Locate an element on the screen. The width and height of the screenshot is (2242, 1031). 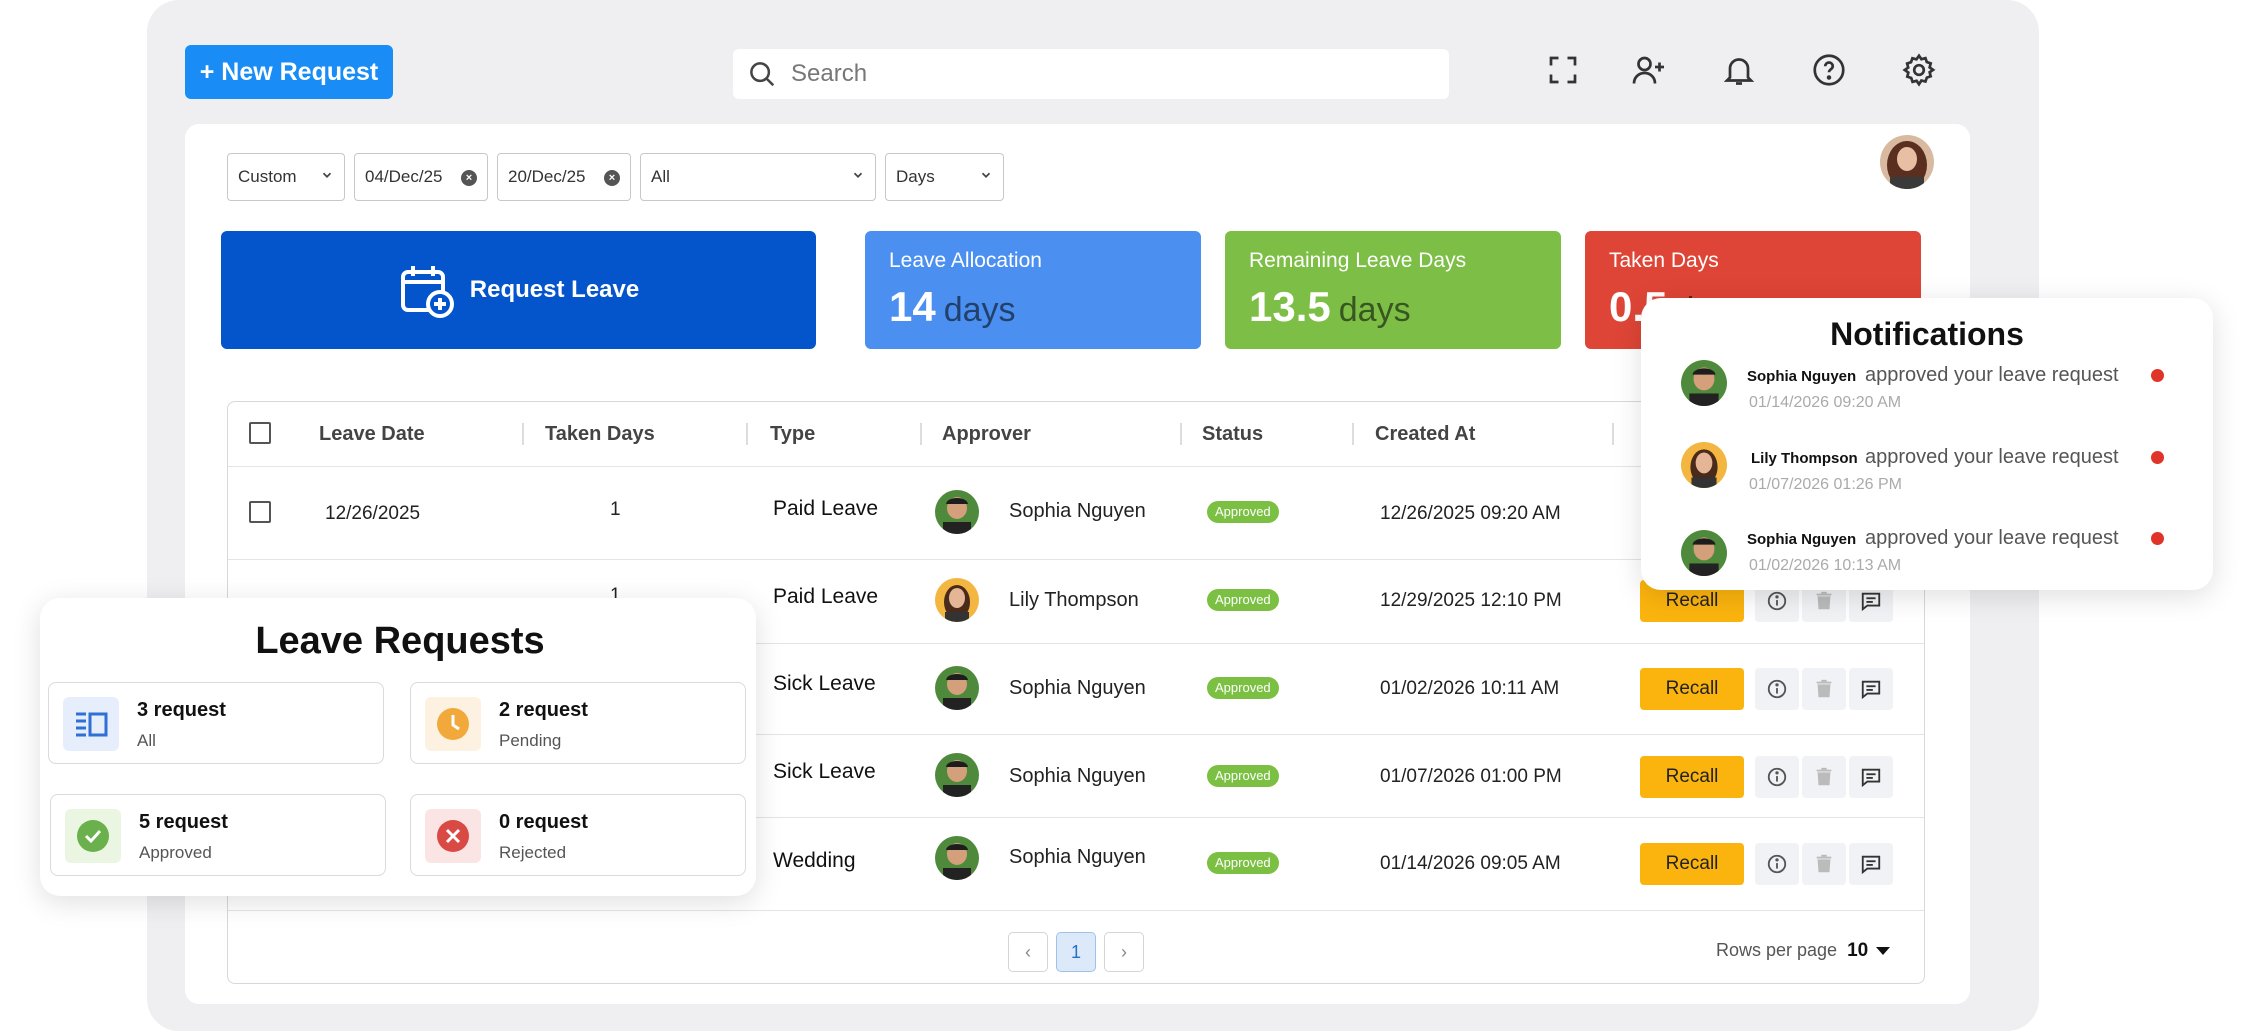
leave-type: Paid Leave is located at coordinates (826, 508).